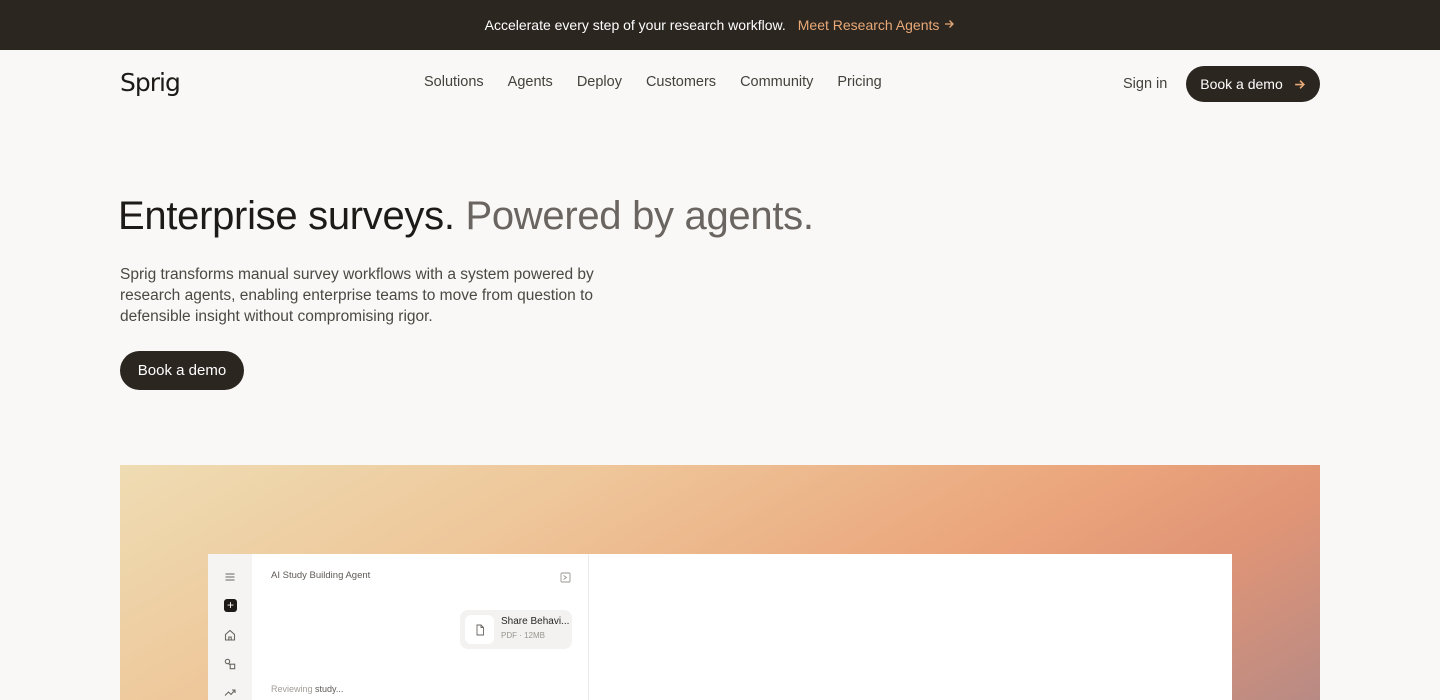 This screenshot has height=700, width=1440. Describe the element at coordinates (230, 692) in the screenshot. I see `trending-icon` at that location.